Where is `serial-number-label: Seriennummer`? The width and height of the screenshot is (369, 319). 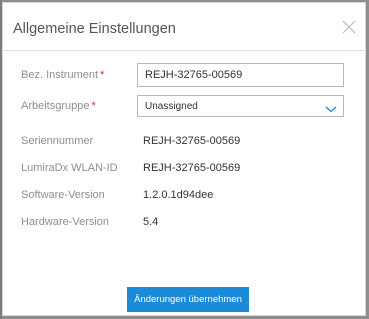 serial-number-label: Seriennummer is located at coordinates (57, 141).